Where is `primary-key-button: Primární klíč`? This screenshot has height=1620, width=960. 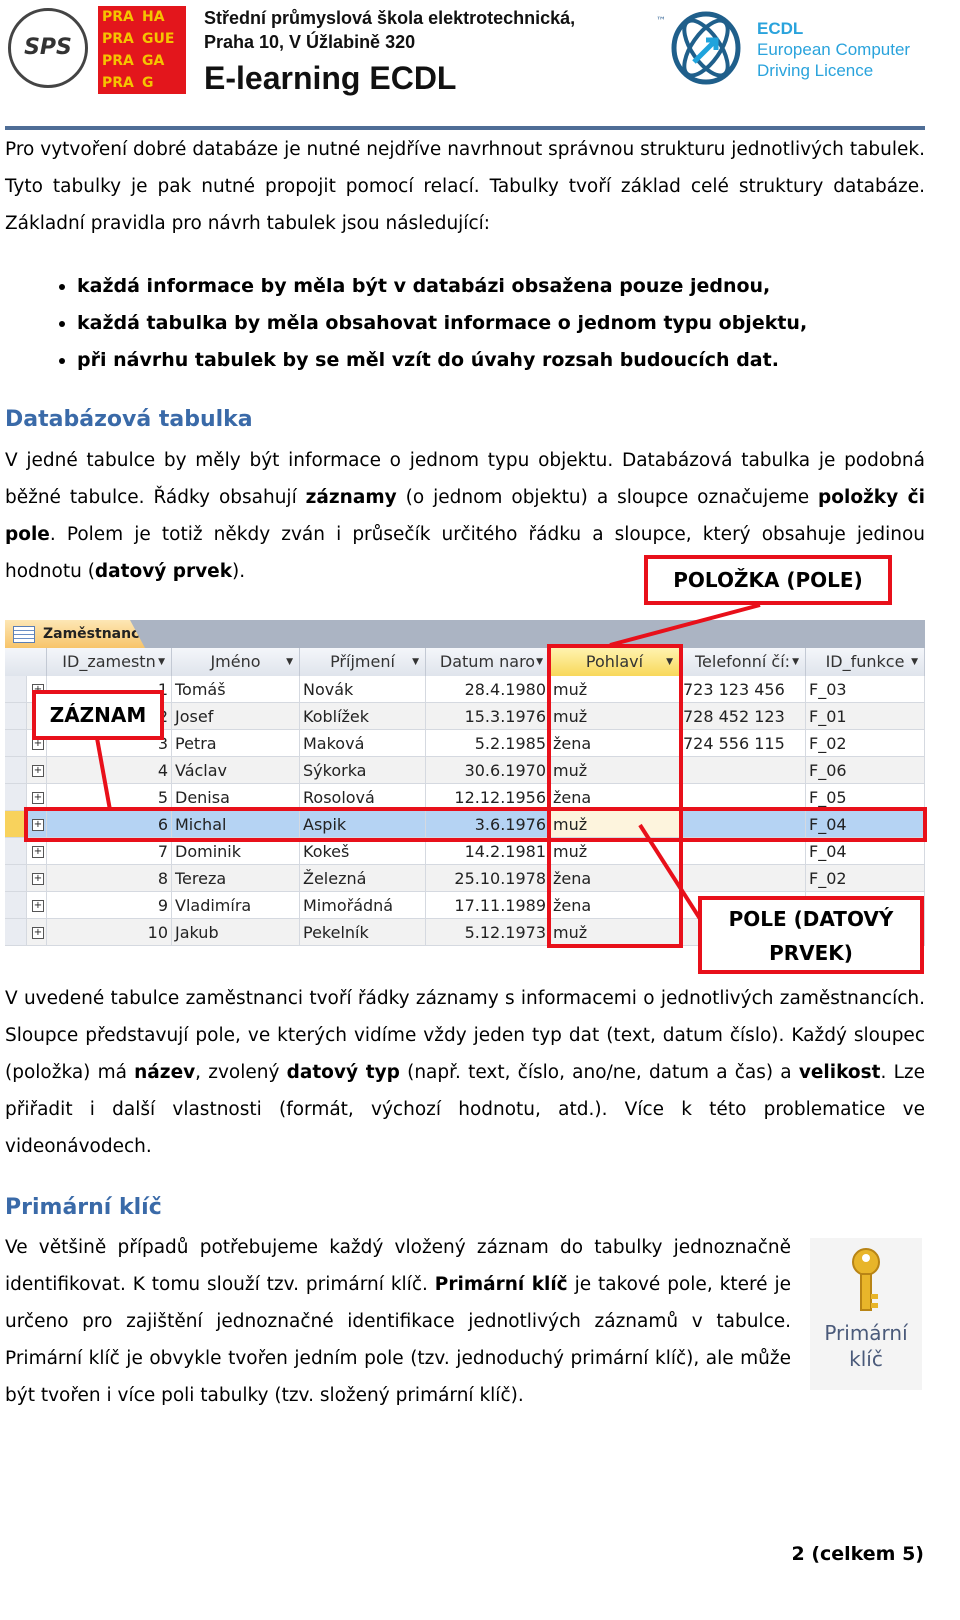 primary-key-button: Primární klíč is located at coordinates (866, 1314).